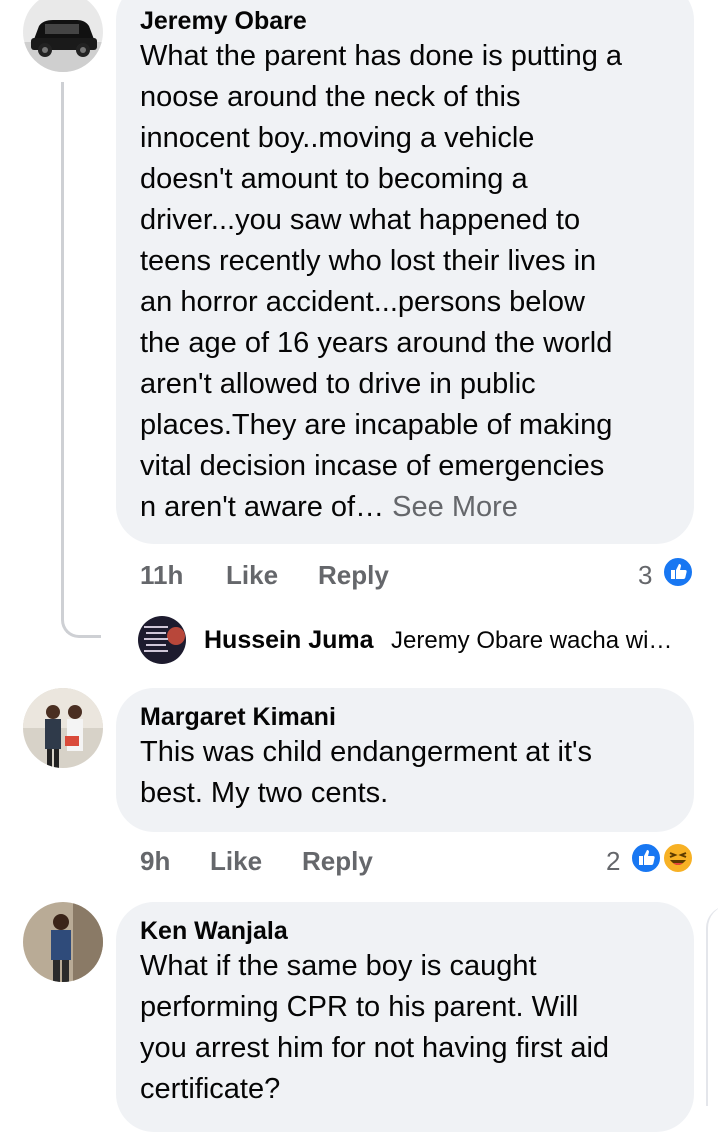  What do you see at coordinates (337, 138) in the screenshot?
I see `comment-text-line: innocent boy..moving a vehicle` at bounding box center [337, 138].